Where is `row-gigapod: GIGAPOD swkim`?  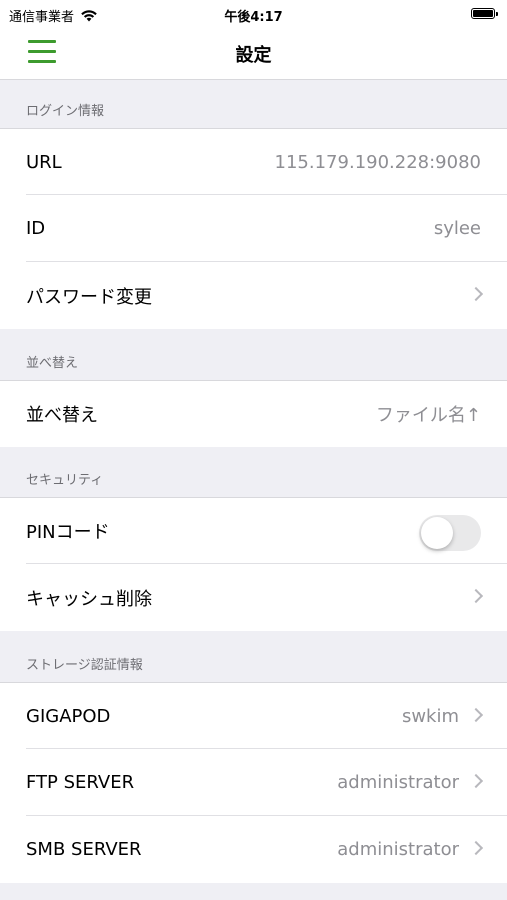
row-gigapod: GIGAPOD swkim is located at coordinates (253, 715).